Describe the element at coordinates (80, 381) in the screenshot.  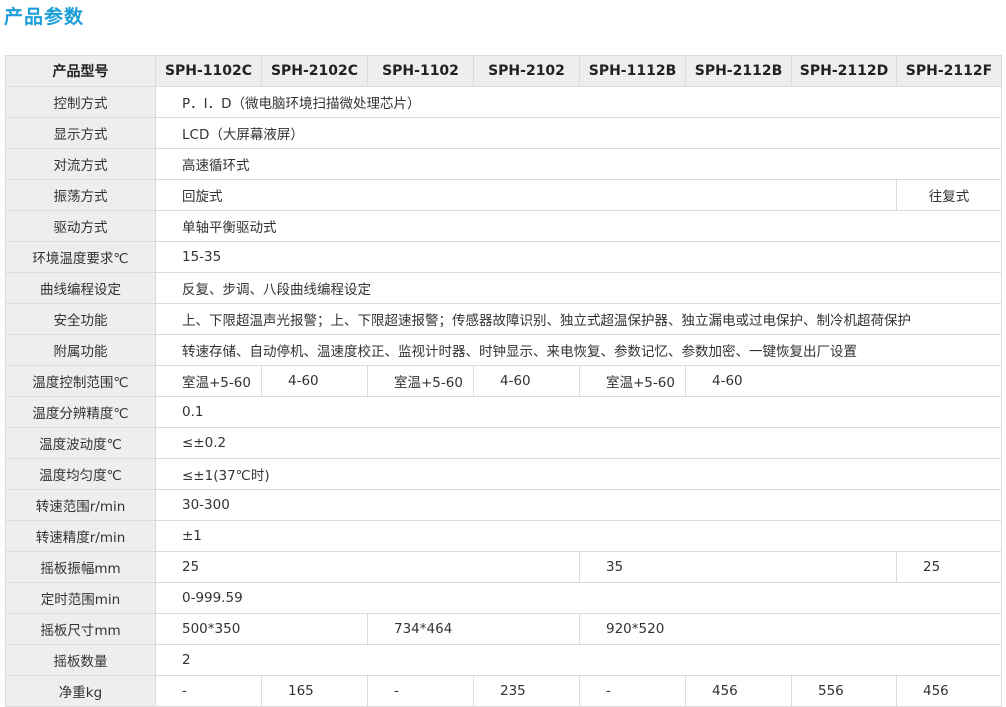
I see `row-label: 温度控制范围℃` at that location.